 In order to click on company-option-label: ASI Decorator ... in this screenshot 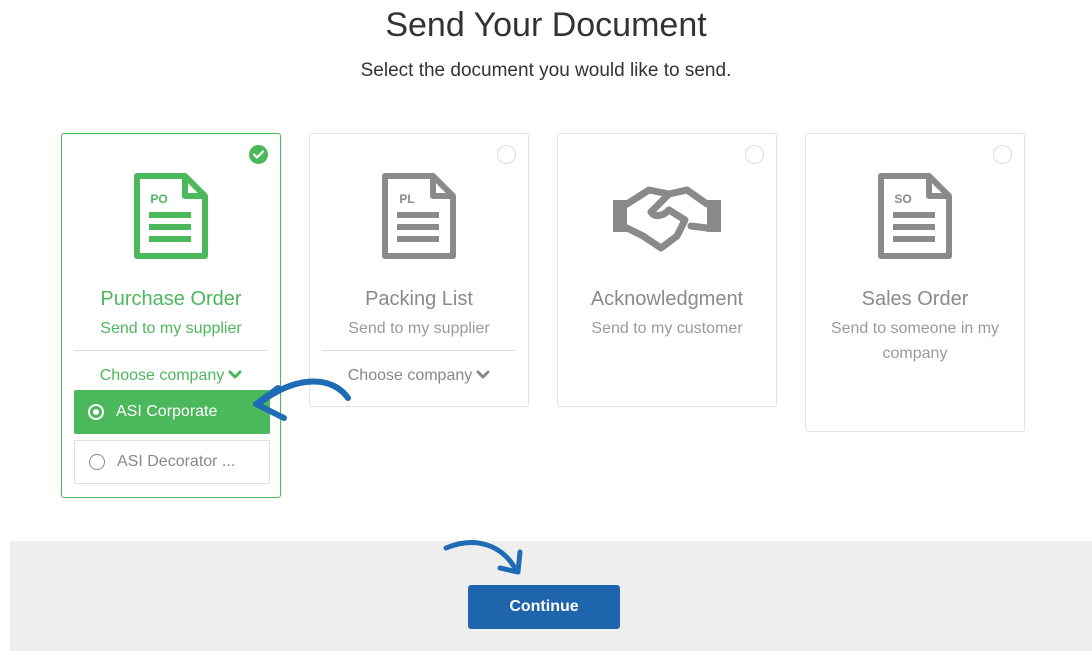, I will do `click(176, 461)`.